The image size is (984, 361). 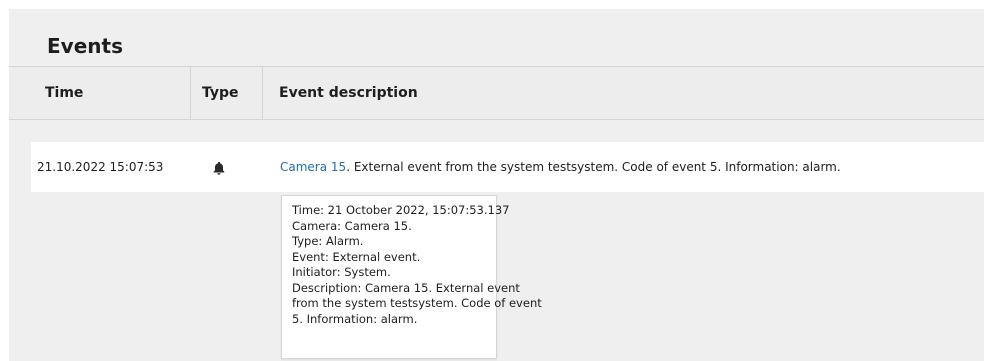 What do you see at coordinates (219, 167) in the screenshot?
I see `bell-icon` at bounding box center [219, 167].